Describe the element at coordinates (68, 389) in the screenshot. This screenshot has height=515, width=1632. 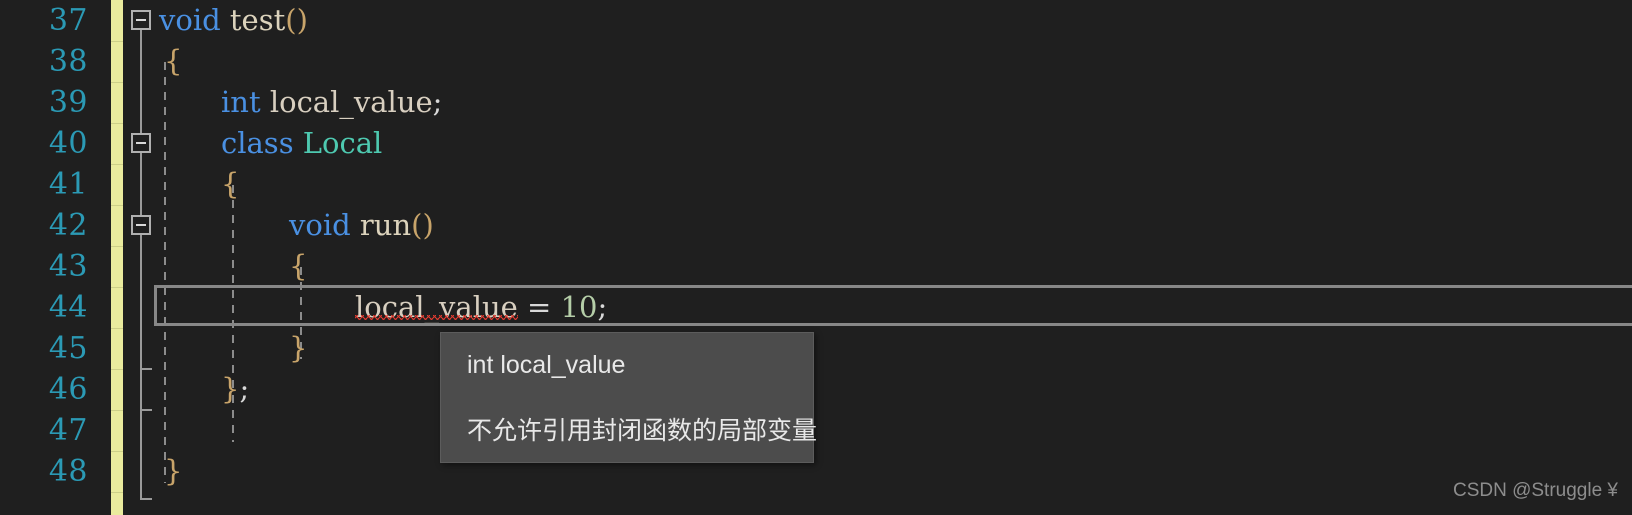
I see `line-number: 46` at that location.